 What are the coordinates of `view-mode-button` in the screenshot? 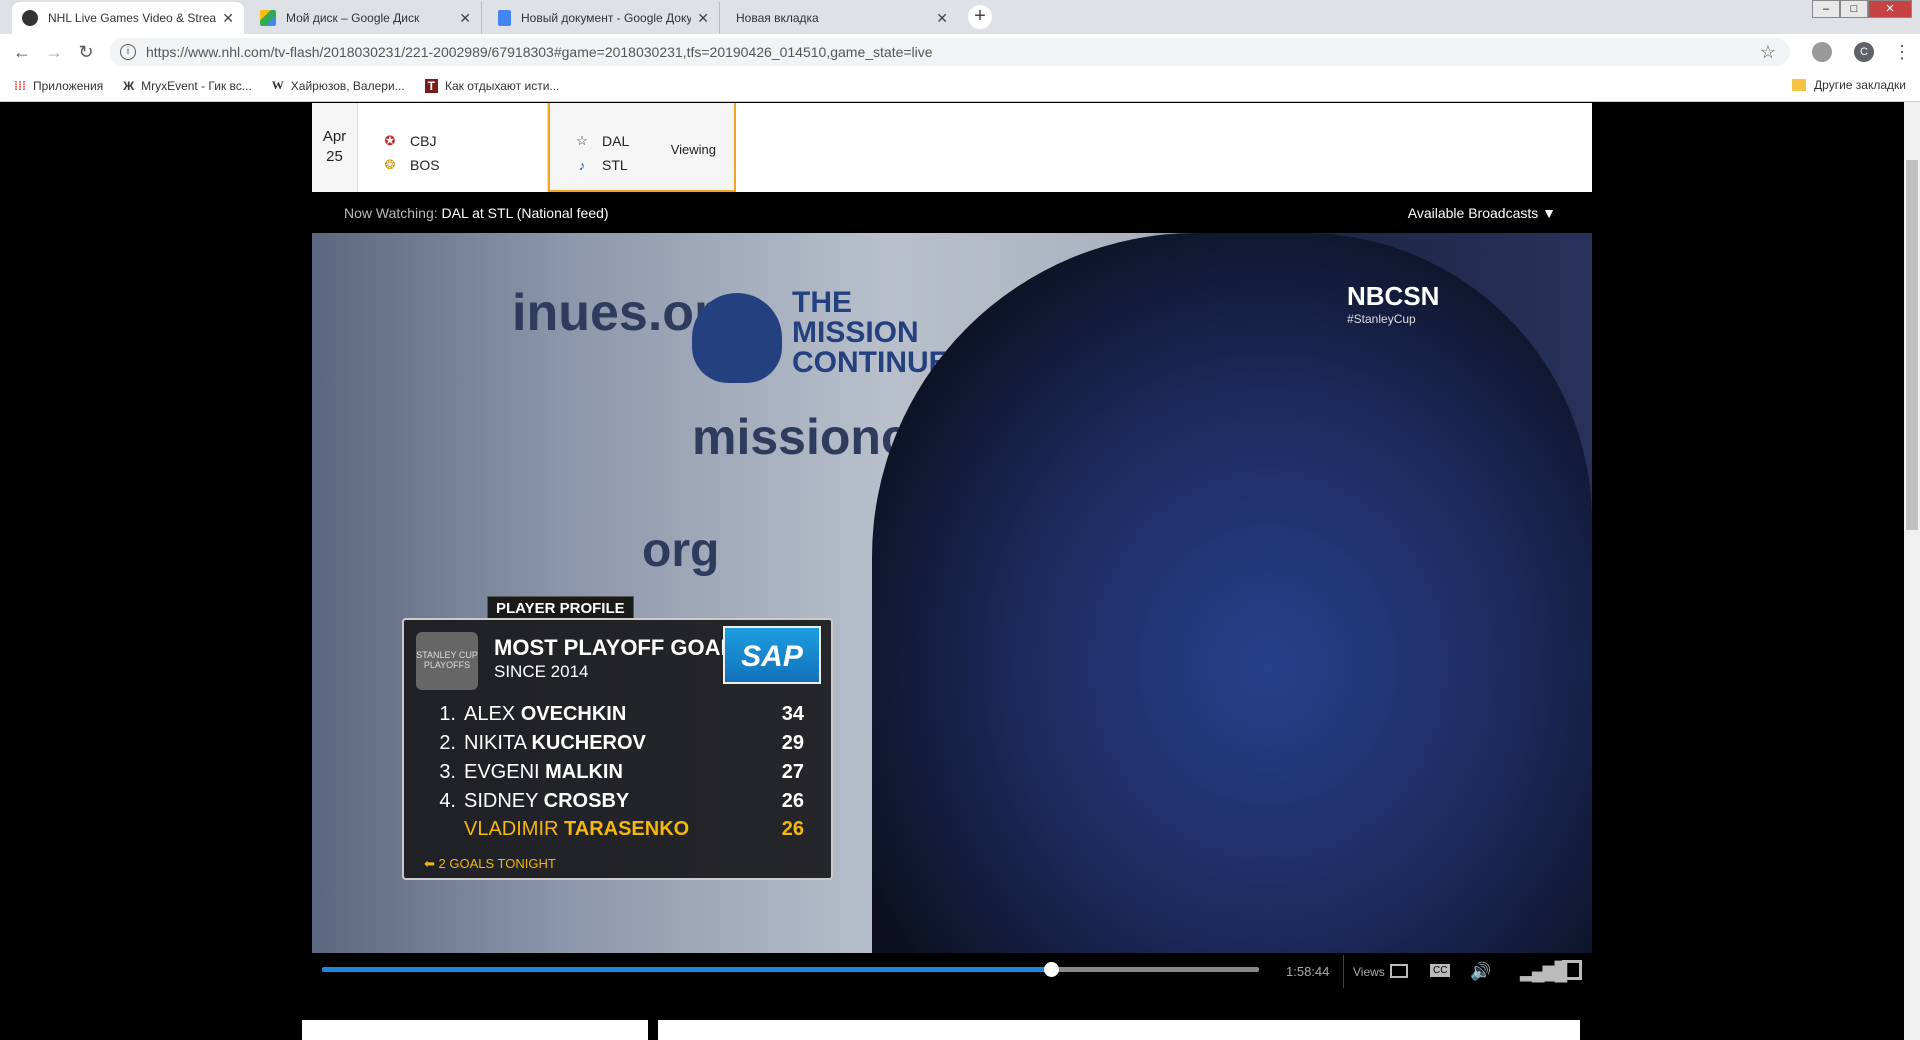 It's located at (1399, 971).